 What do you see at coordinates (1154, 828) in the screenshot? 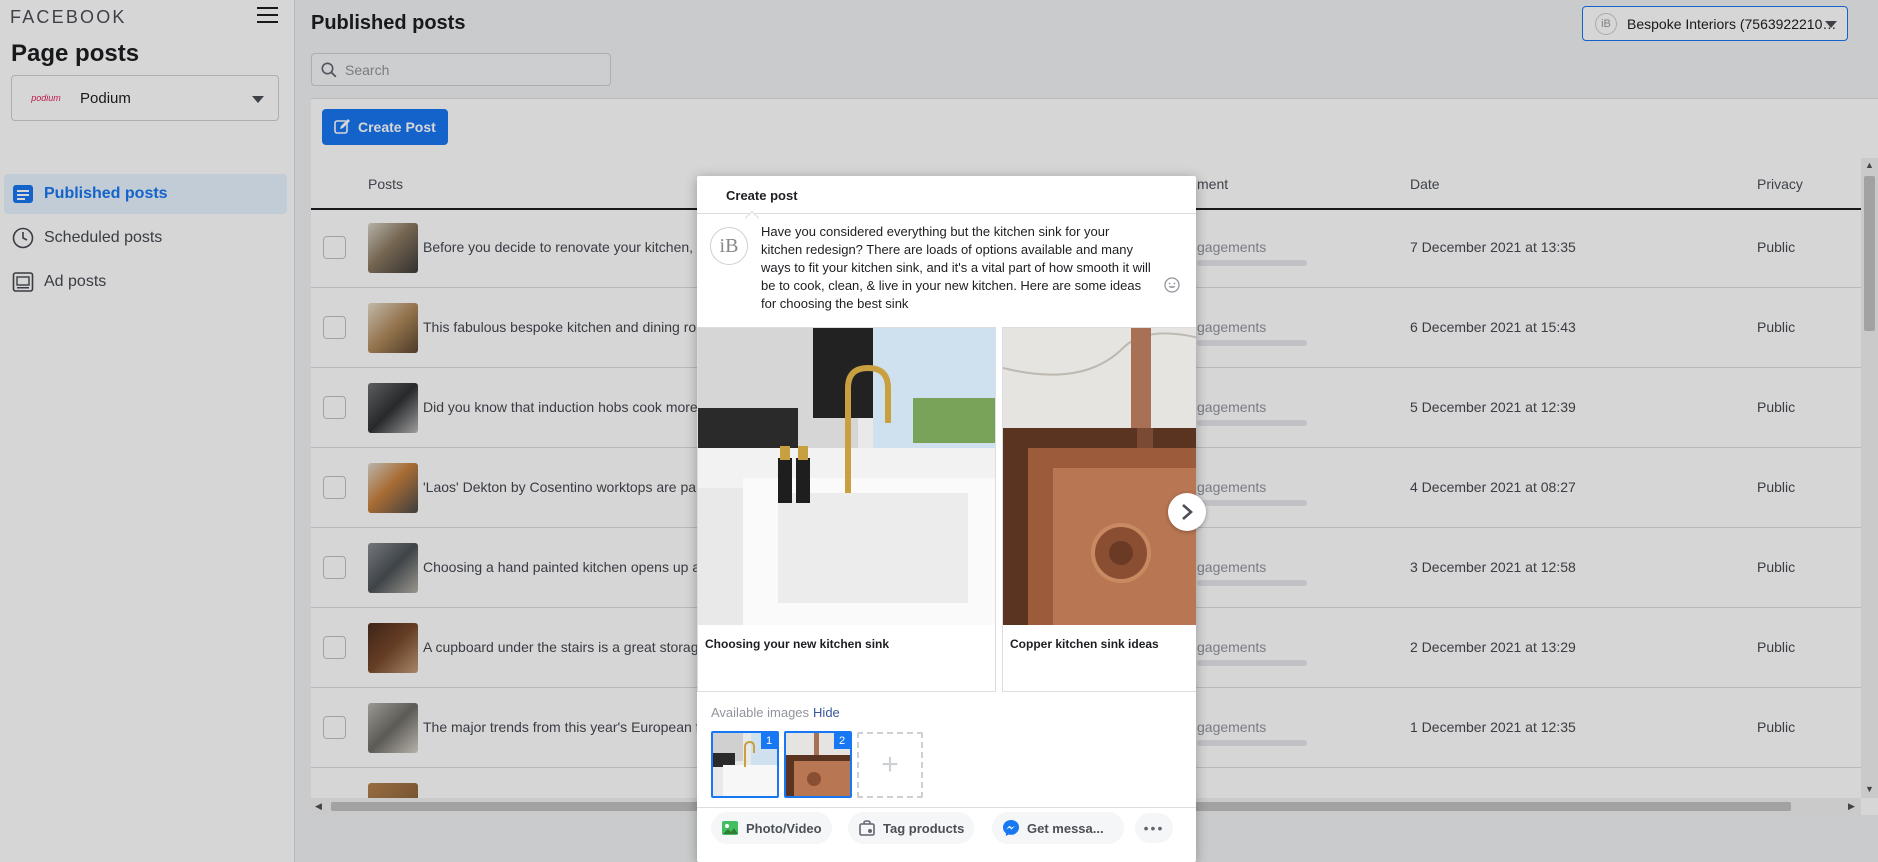
I see `more-options-button: •••` at bounding box center [1154, 828].